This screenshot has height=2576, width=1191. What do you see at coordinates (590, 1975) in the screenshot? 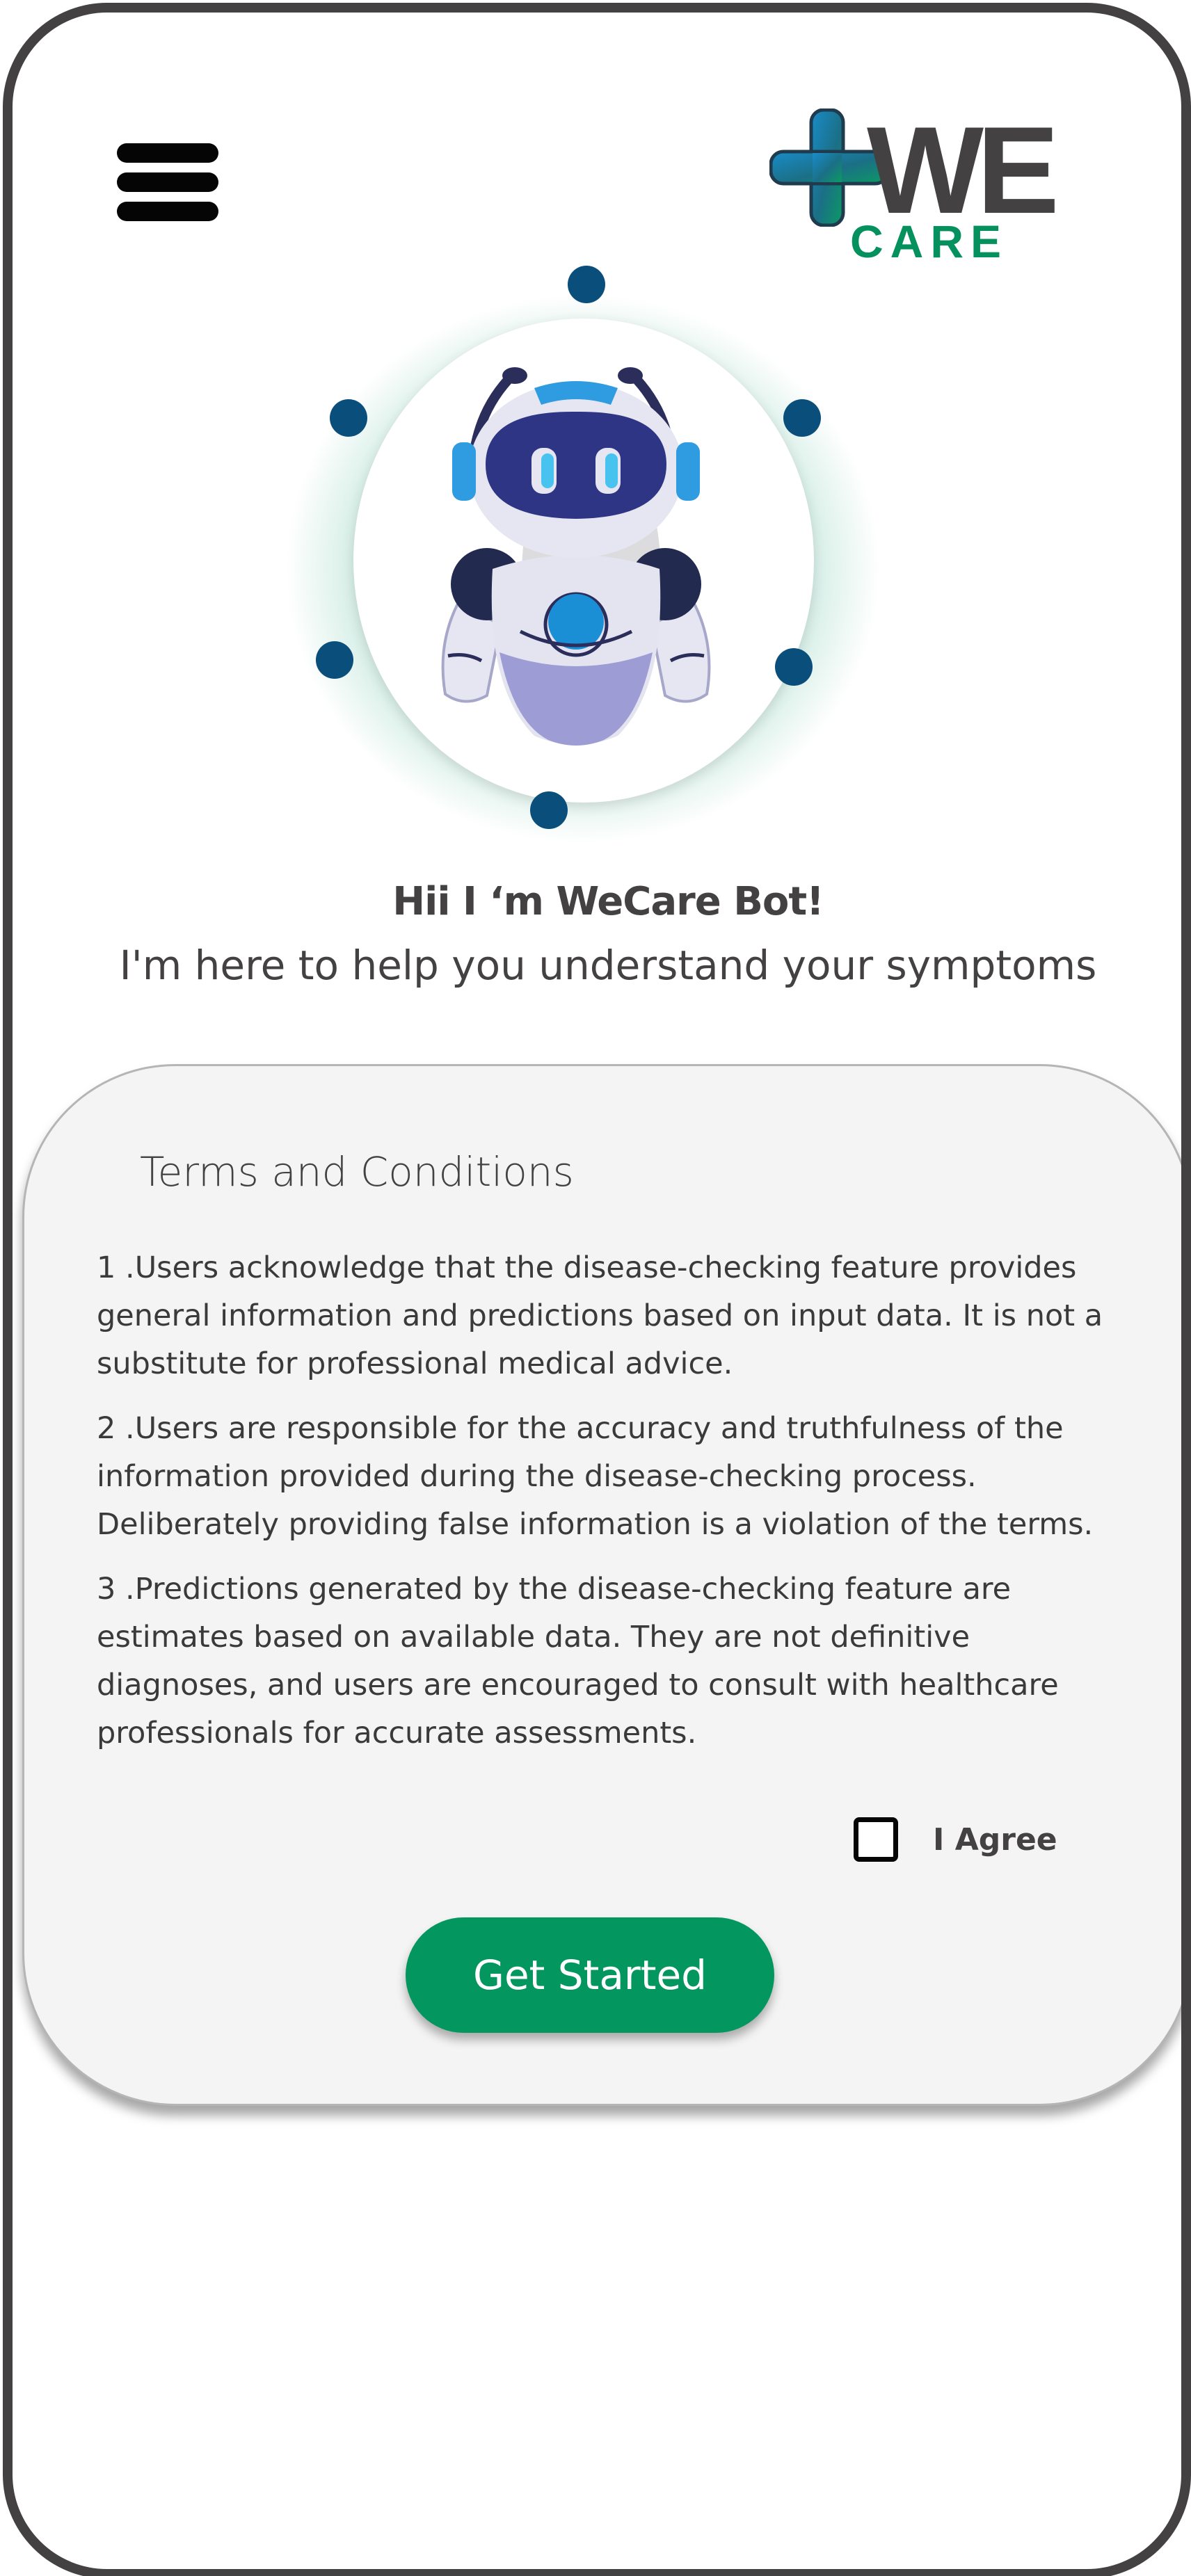
I see `get-started-button: Get Started` at bounding box center [590, 1975].